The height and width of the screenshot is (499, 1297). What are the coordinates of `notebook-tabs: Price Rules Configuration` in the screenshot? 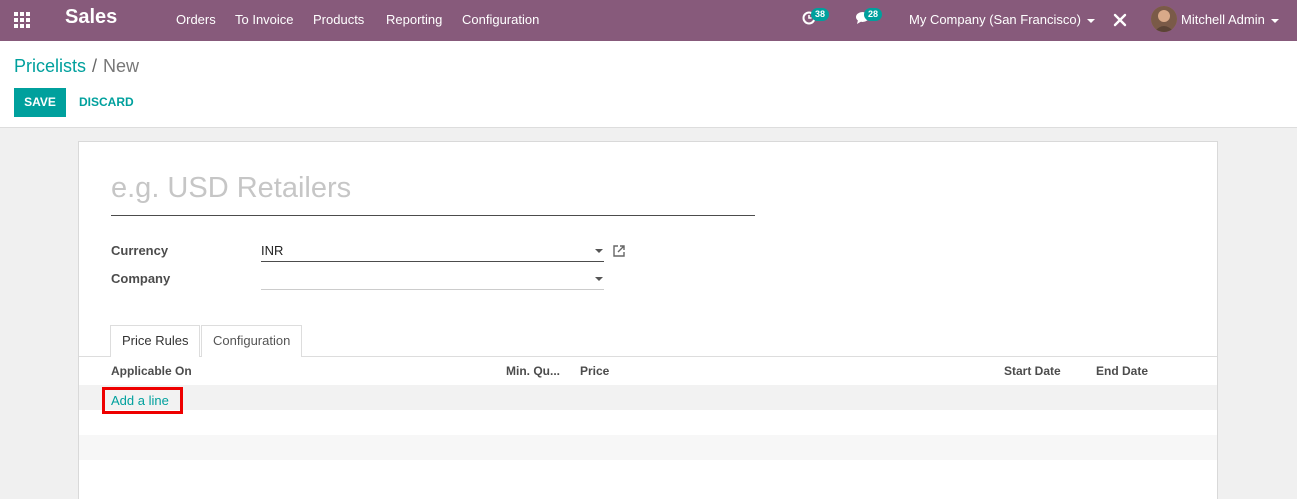 It's located at (648, 341).